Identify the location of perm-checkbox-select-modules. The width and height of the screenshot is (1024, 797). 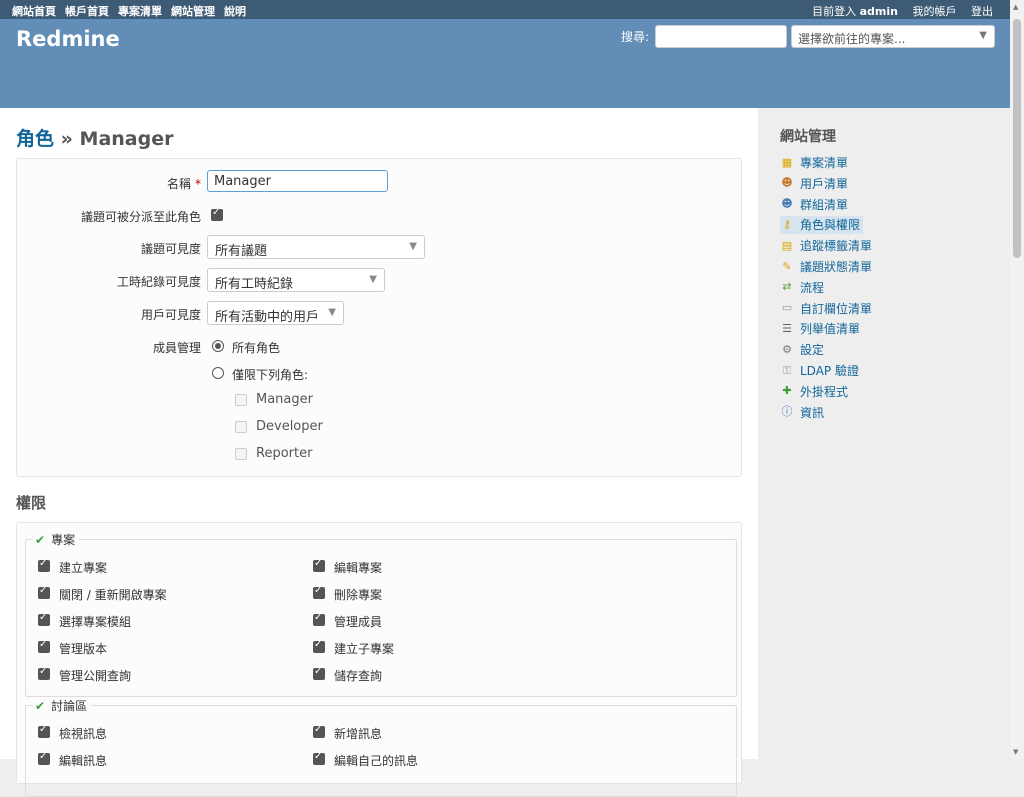
(44, 619).